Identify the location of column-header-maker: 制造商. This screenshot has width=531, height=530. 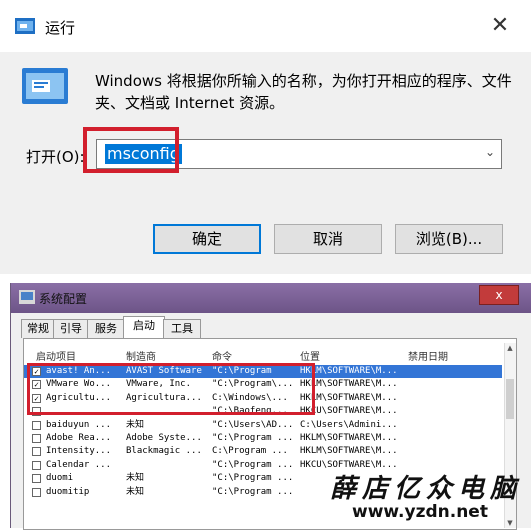
(141, 355).